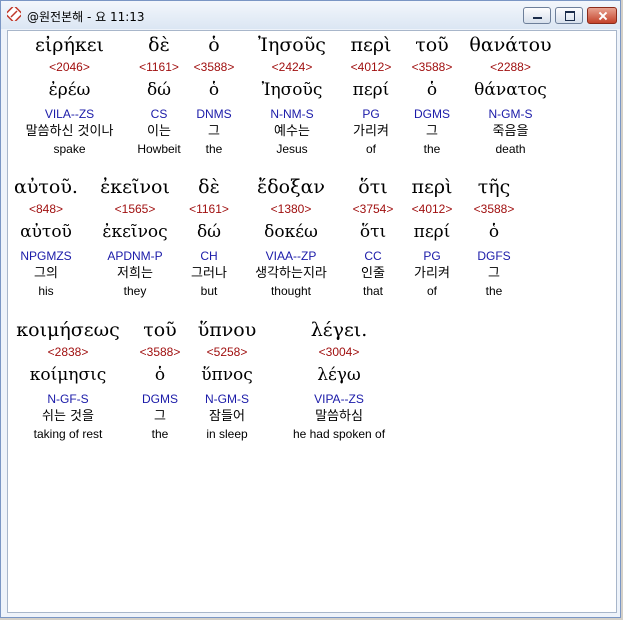  I want to click on strong-number: <2838>, so click(68, 352).